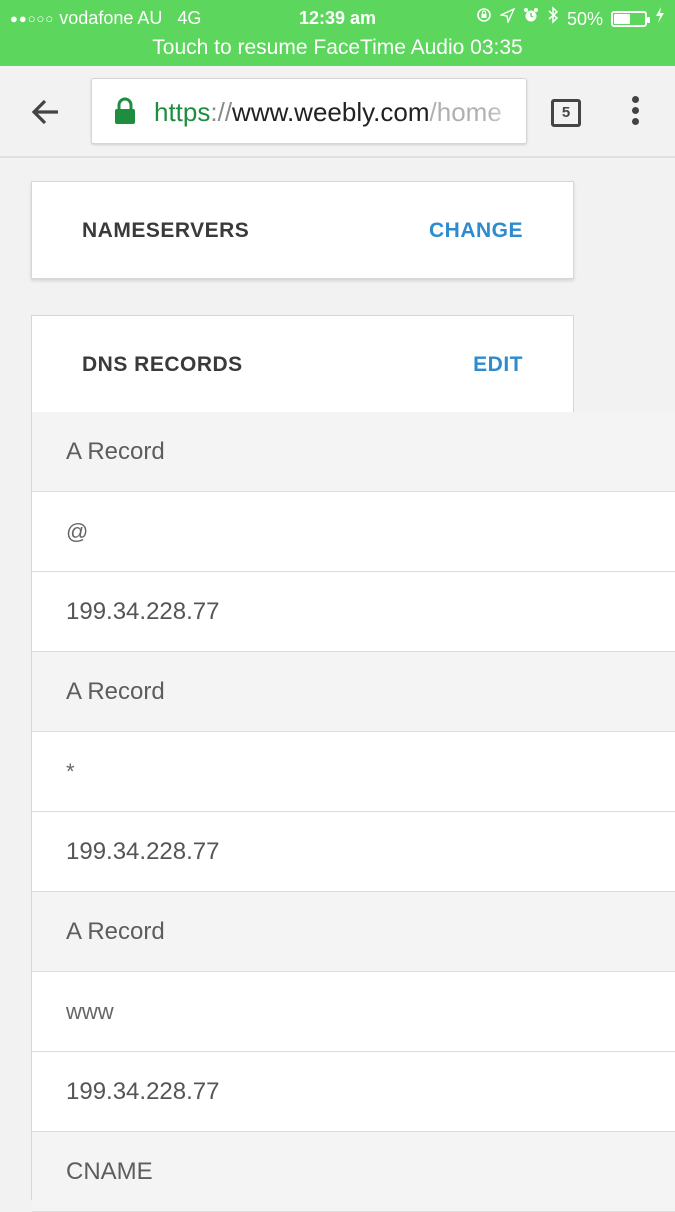 Image resolution: width=675 pixels, height=1212 pixels. Describe the element at coordinates (353, 772) in the screenshot. I see `record-host: *` at that location.